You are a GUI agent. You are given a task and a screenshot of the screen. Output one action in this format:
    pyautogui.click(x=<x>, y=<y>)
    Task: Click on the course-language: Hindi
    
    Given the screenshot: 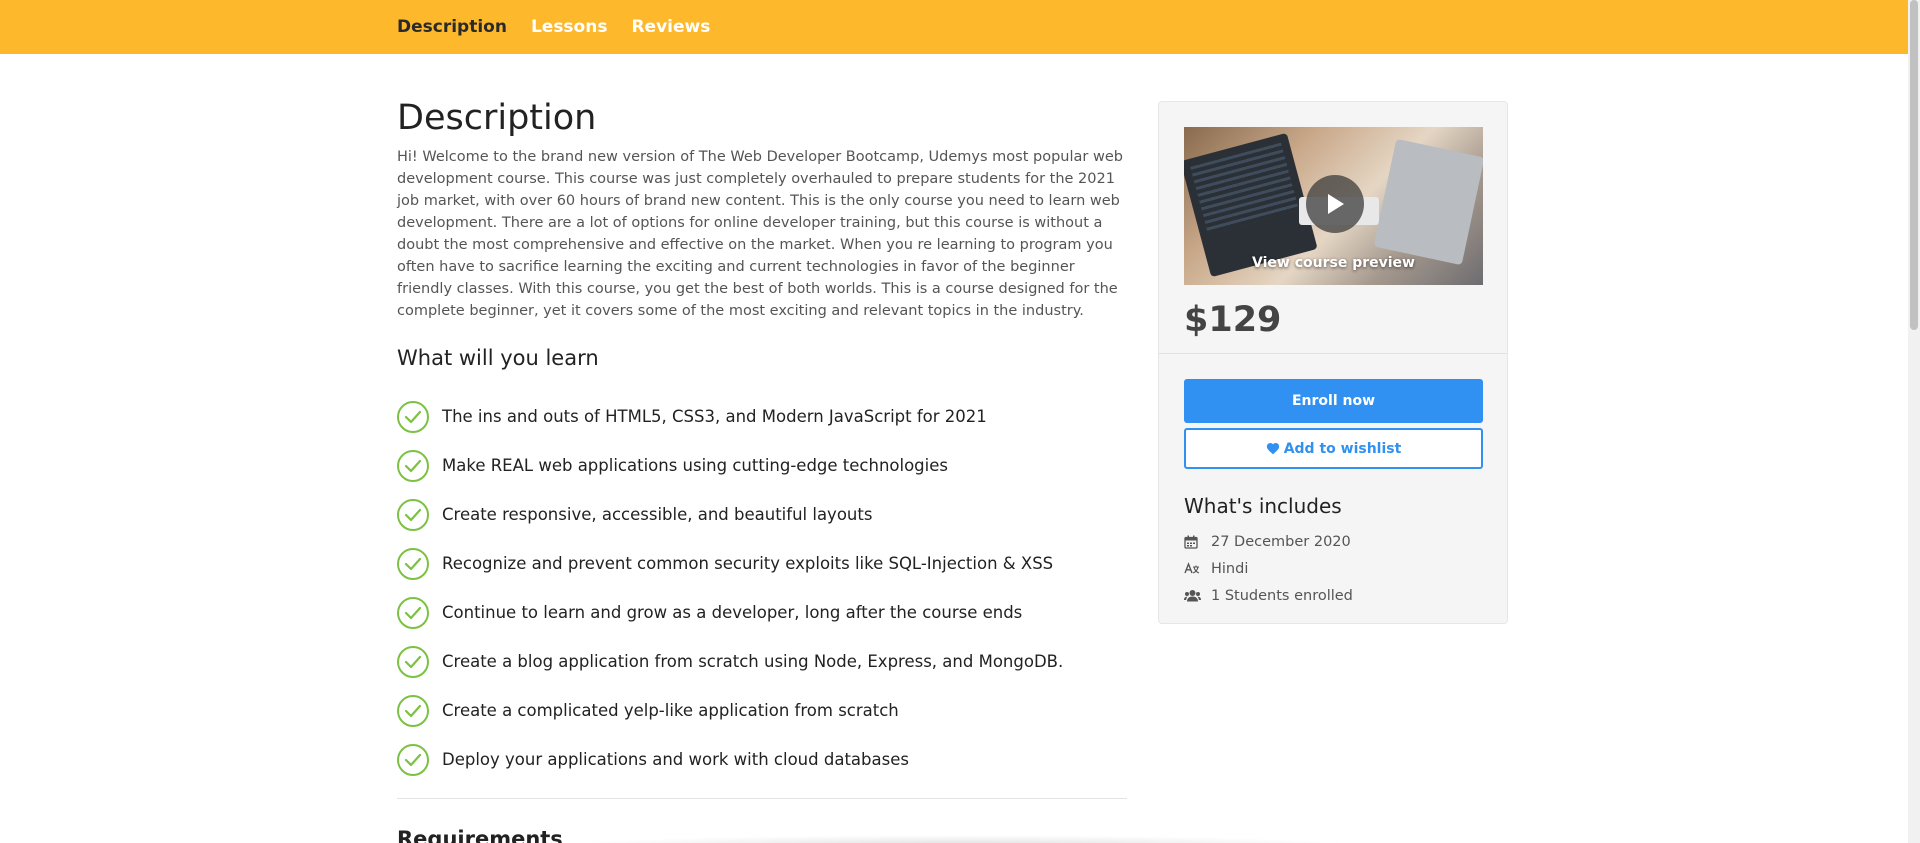 What is the action you would take?
    pyautogui.click(x=1230, y=568)
    